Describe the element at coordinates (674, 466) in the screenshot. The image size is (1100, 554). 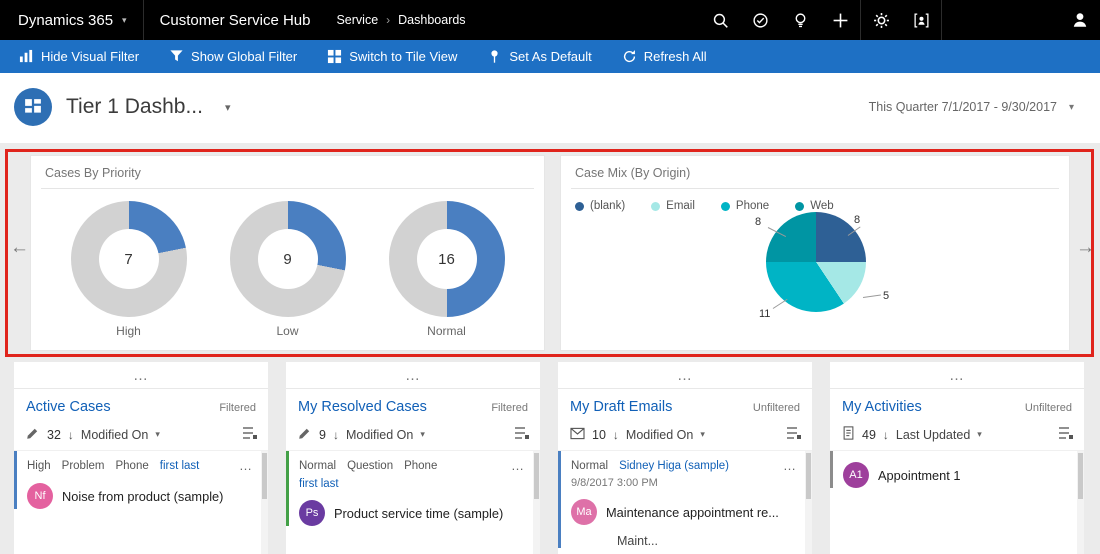
I see `item-contact-link: Sidney Higa (sample)` at that location.